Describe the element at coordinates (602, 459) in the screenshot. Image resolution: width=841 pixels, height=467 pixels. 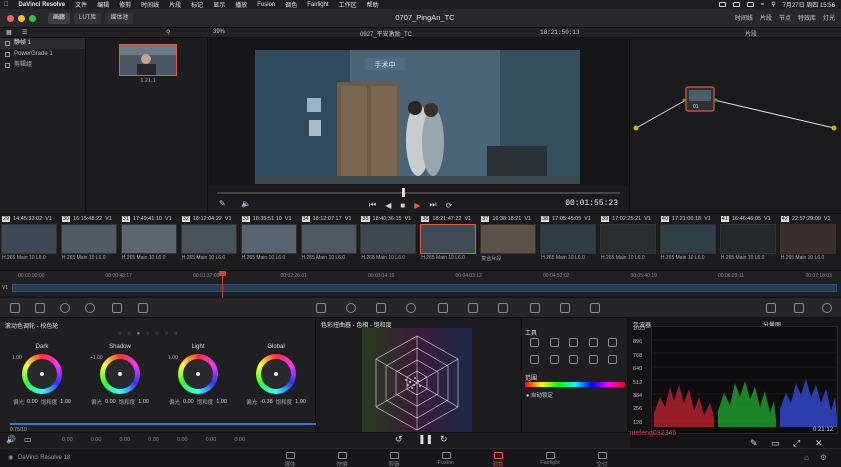
I see `page-tab: 交付` at that location.